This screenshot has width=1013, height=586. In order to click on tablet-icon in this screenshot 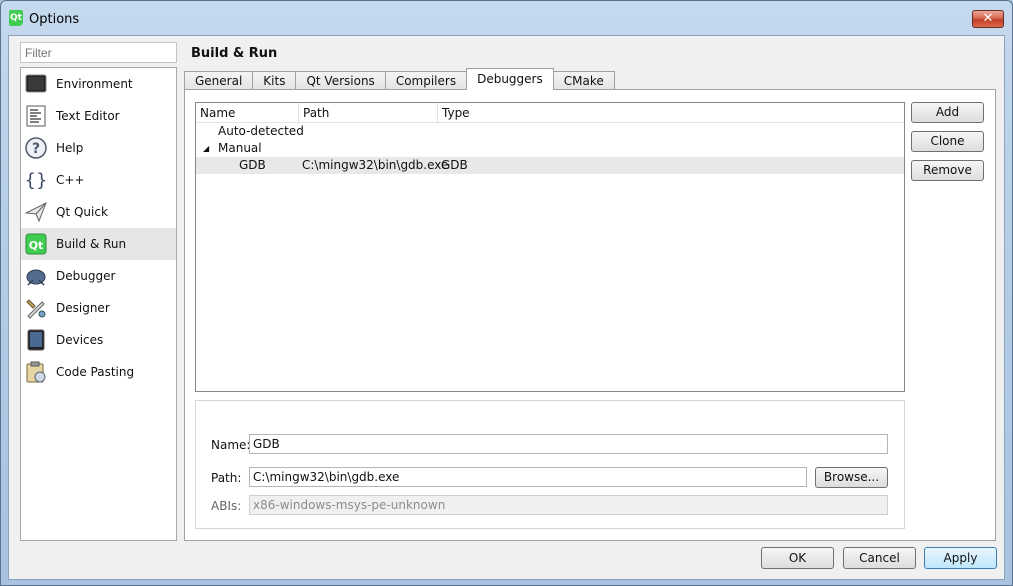, I will do `click(36, 340)`.